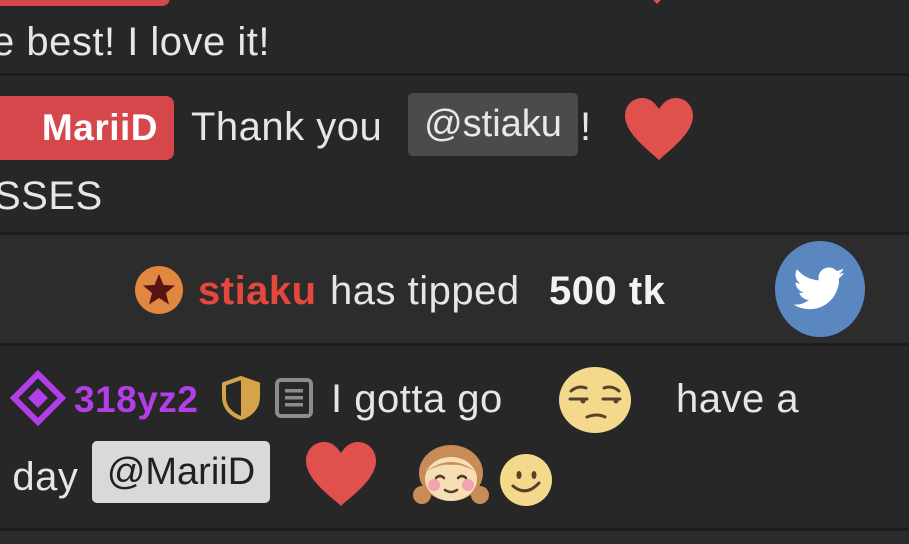 The image size is (909, 544). I want to click on unamused-face-icon, so click(595, 399).